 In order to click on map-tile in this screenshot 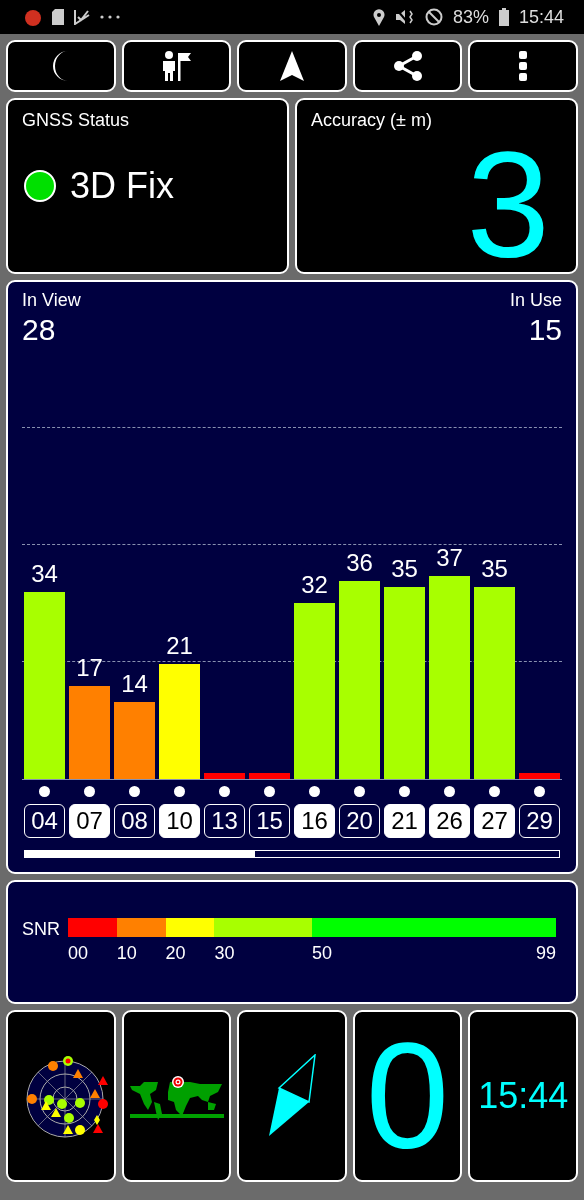, I will do `click(176, 1096)`.